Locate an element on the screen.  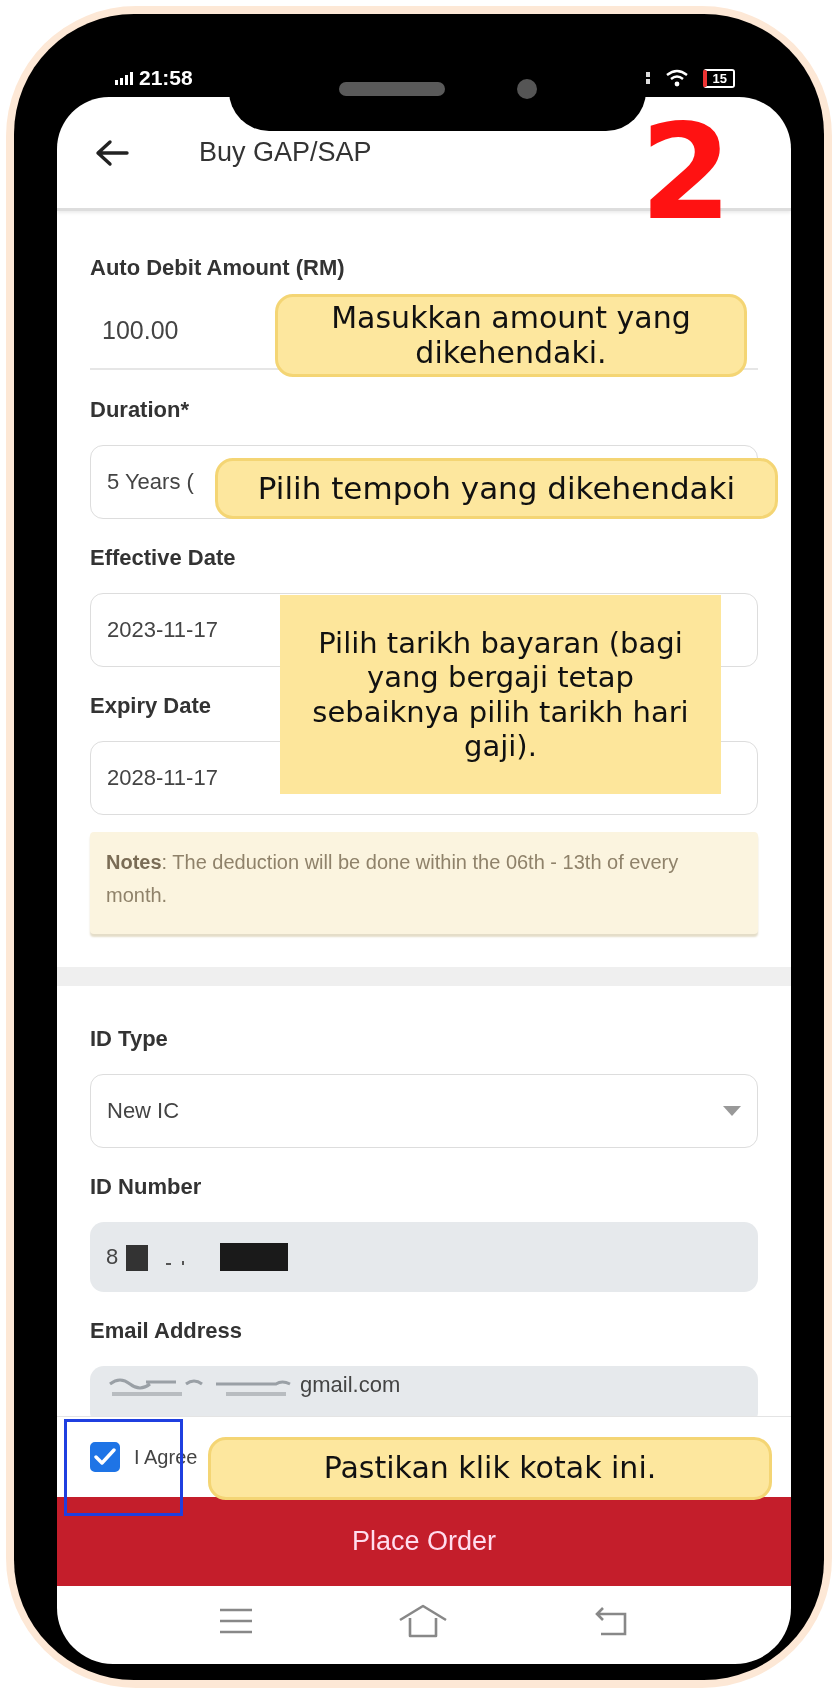
field-label: ID Number is located at coordinates (146, 1187).